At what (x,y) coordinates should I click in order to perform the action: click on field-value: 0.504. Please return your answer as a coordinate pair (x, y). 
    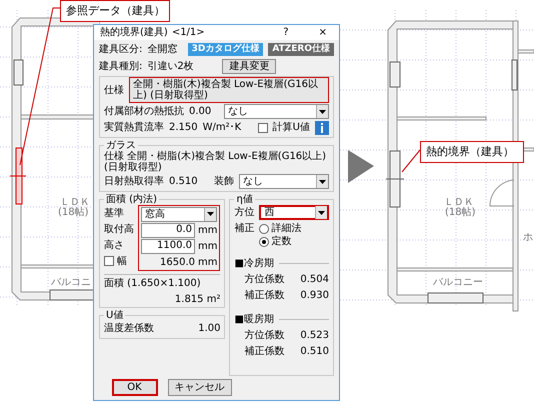
    Looking at the image, I should click on (314, 280).